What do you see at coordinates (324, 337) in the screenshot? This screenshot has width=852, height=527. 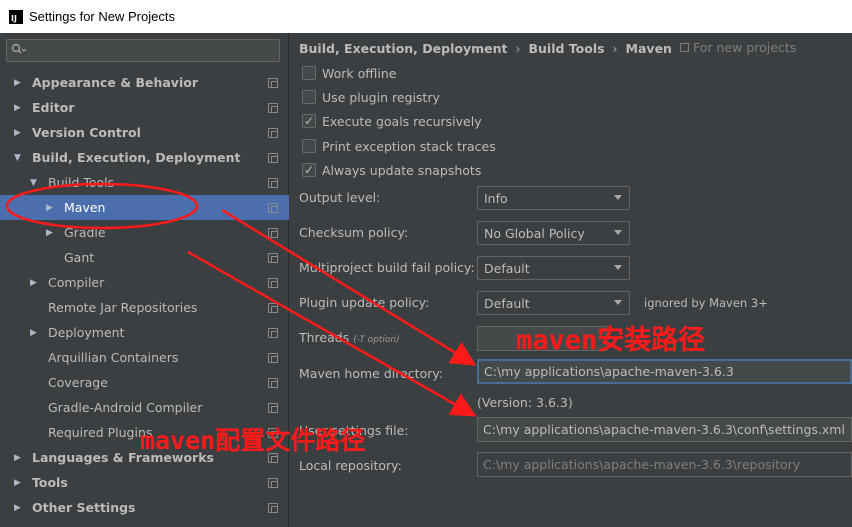 I see `threads-label-text: Threads` at bounding box center [324, 337].